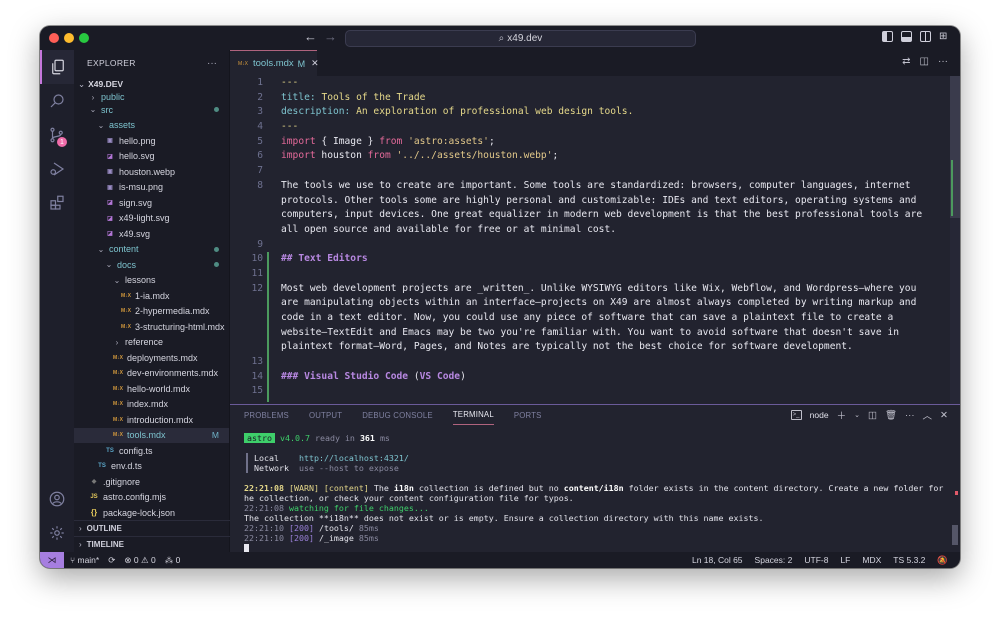  Describe the element at coordinates (274, 63) in the screenshot. I see `tab-tools-mdx: M↓X tools.mdx M ✕` at that location.